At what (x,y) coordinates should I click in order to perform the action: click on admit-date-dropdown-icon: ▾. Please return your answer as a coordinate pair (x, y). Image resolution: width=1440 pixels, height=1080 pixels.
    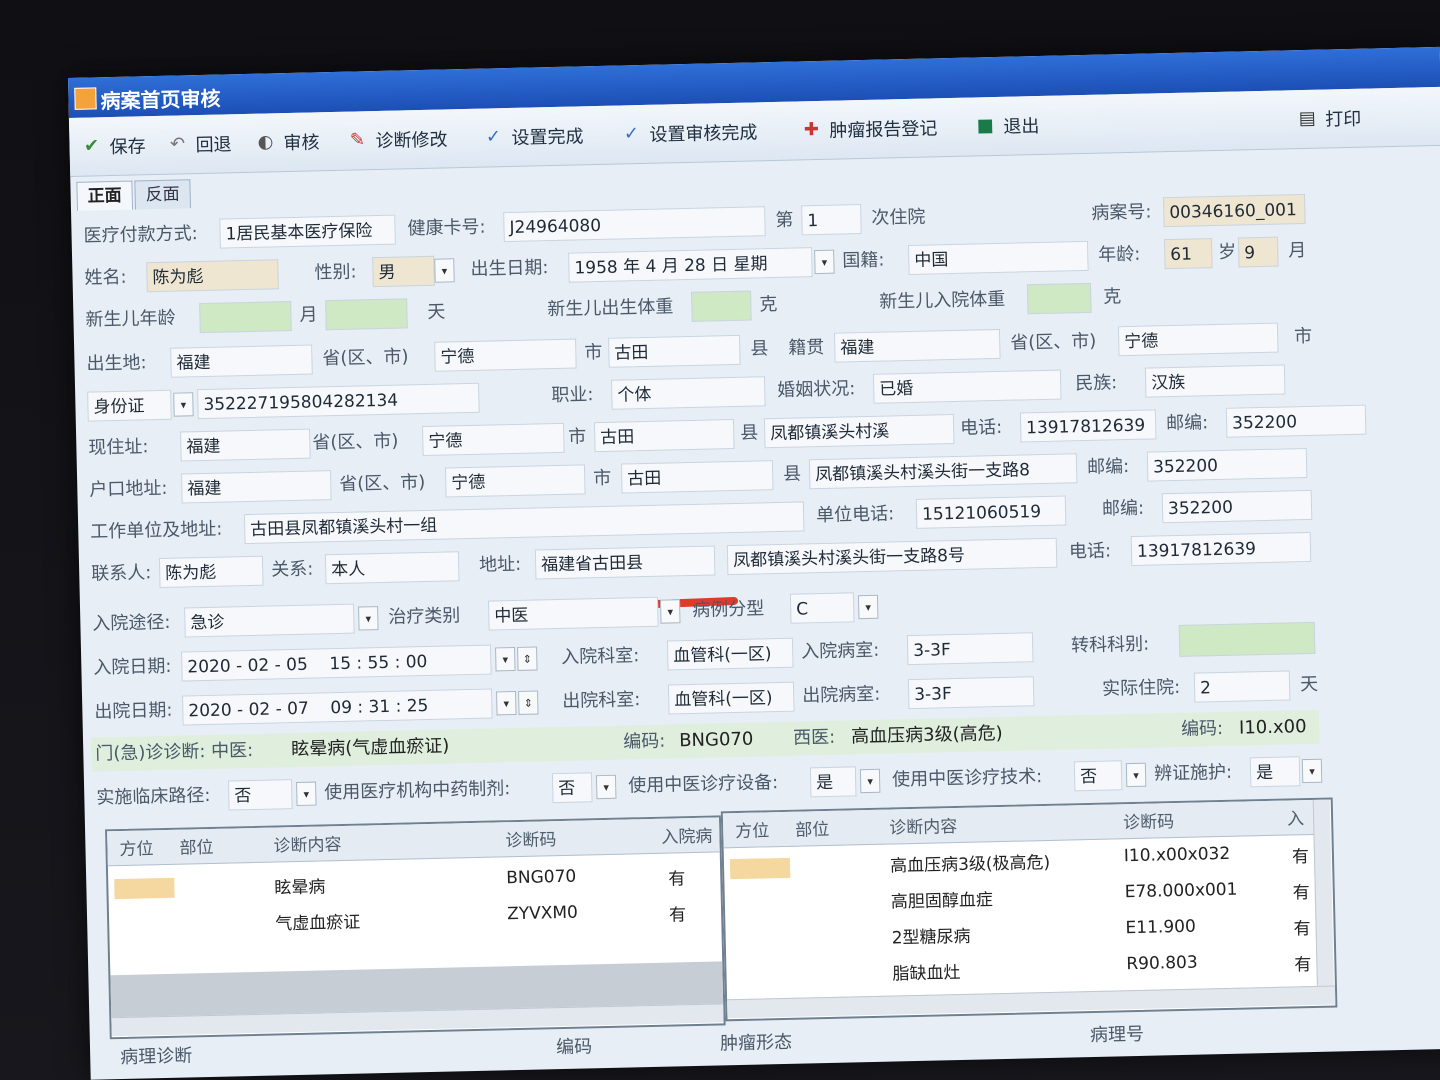
    Looking at the image, I should click on (505, 659).